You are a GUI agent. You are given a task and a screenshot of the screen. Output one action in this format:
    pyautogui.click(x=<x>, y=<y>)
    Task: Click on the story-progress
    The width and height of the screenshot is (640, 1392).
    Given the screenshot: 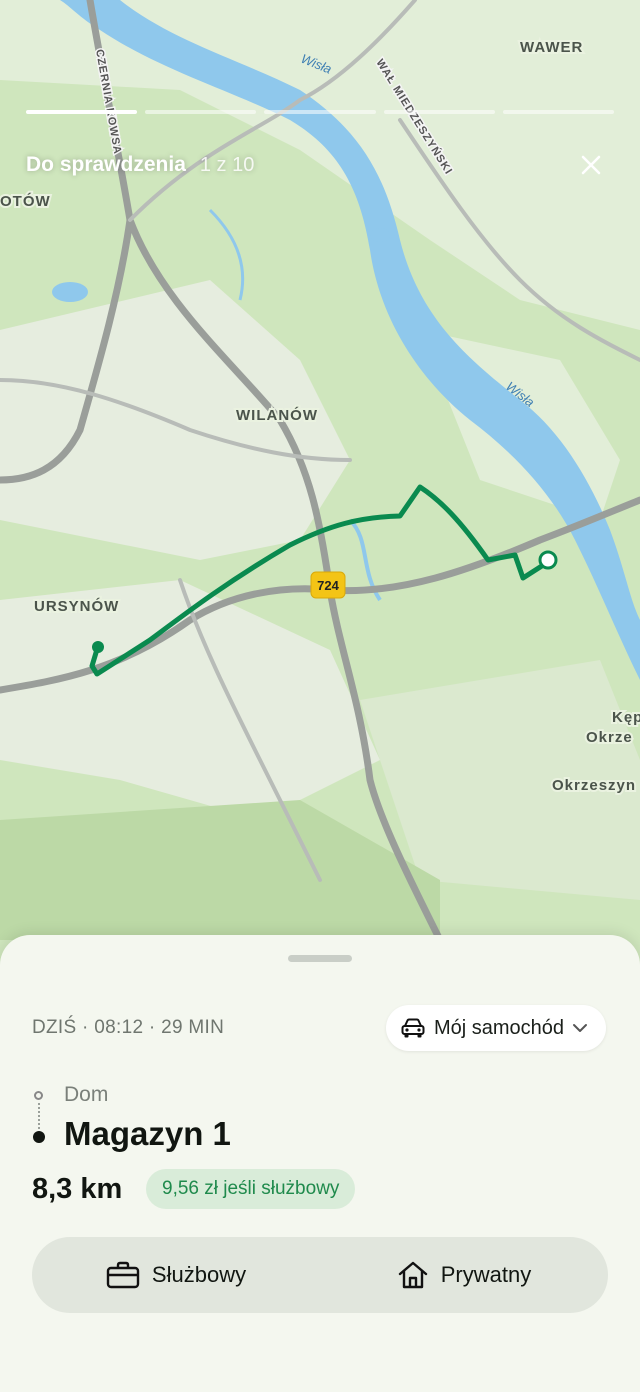 What is the action you would take?
    pyautogui.click(x=320, y=112)
    